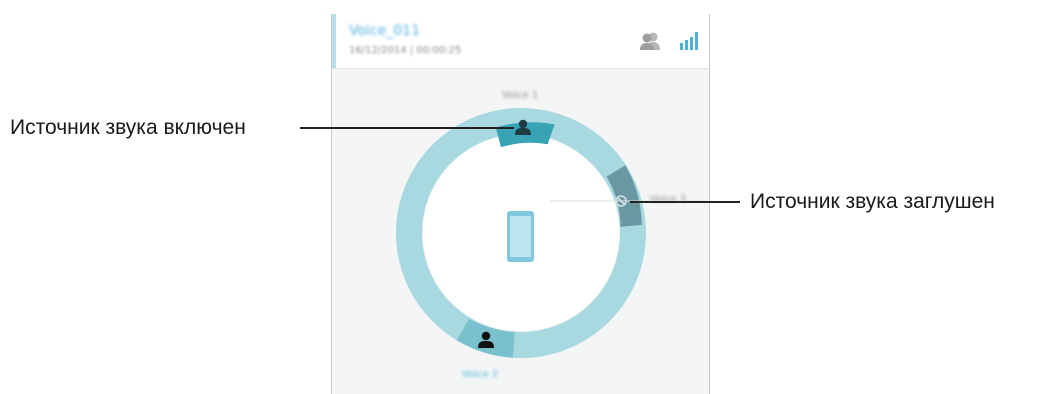 The height and width of the screenshot is (394, 1038). I want to click on phone-icon, so click(520, 236).